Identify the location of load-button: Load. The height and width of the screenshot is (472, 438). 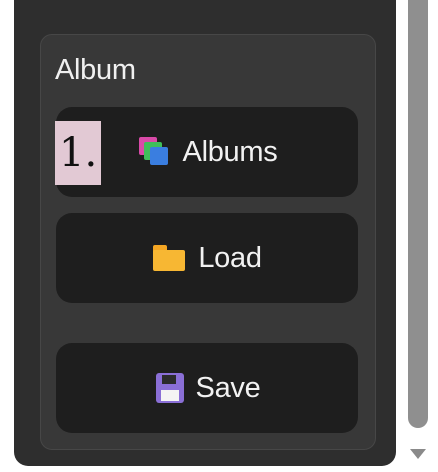
(207, 258).